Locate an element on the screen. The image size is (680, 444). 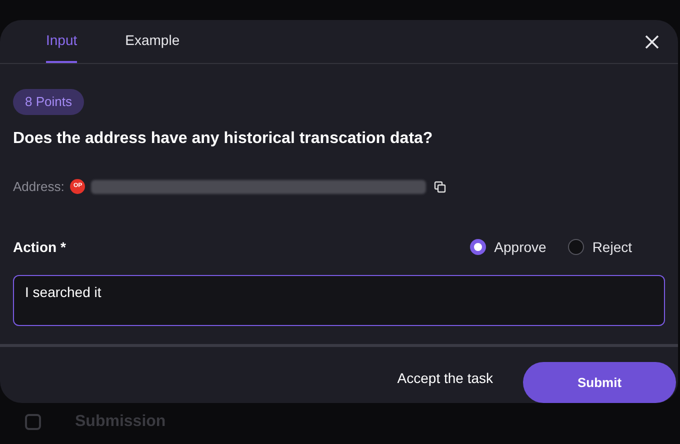
tab: Input is located at coordinates (62, 41).